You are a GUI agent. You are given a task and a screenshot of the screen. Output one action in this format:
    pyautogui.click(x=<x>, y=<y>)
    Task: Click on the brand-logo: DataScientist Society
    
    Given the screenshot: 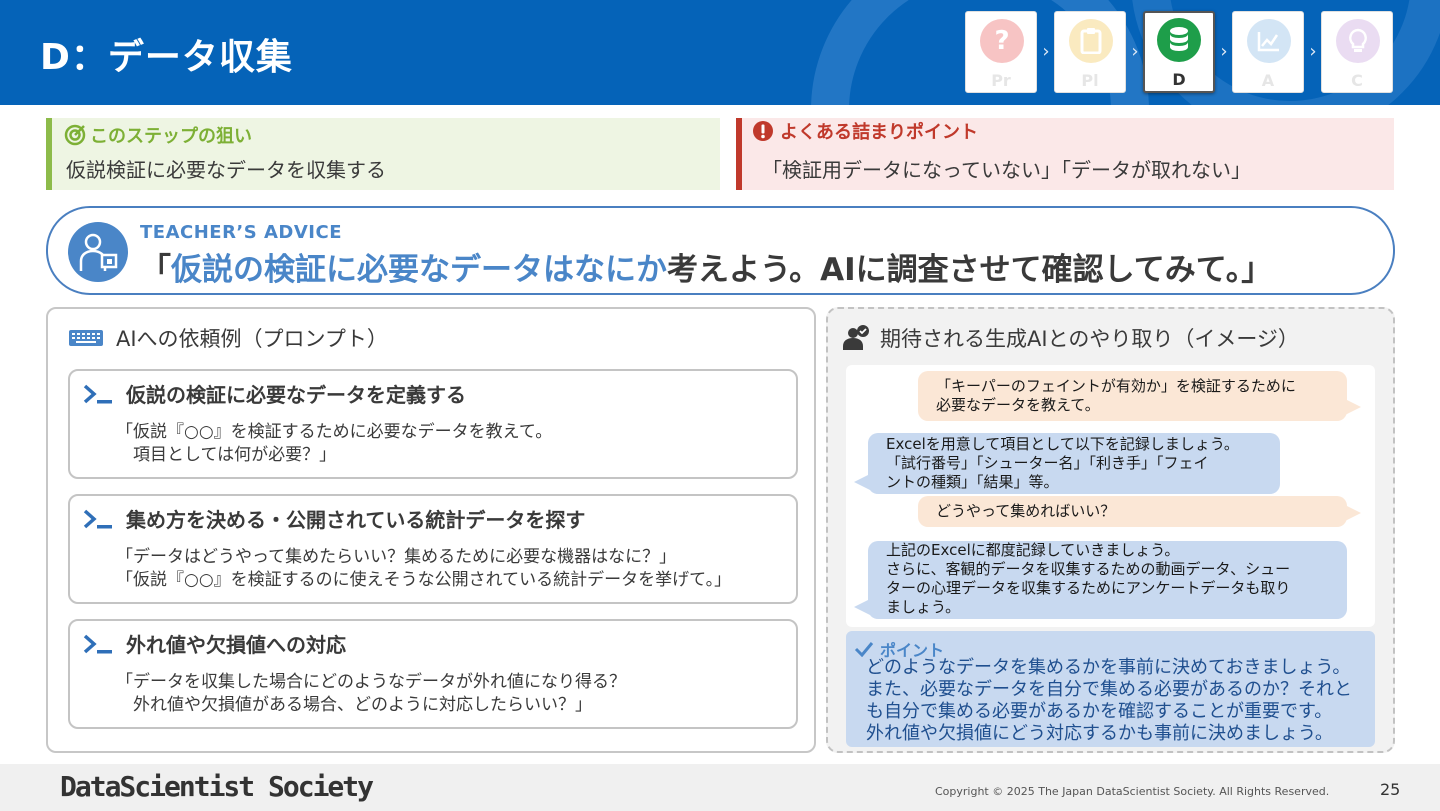 What is the action you would take?
    pyautogui.click(x=217, y=786)
    